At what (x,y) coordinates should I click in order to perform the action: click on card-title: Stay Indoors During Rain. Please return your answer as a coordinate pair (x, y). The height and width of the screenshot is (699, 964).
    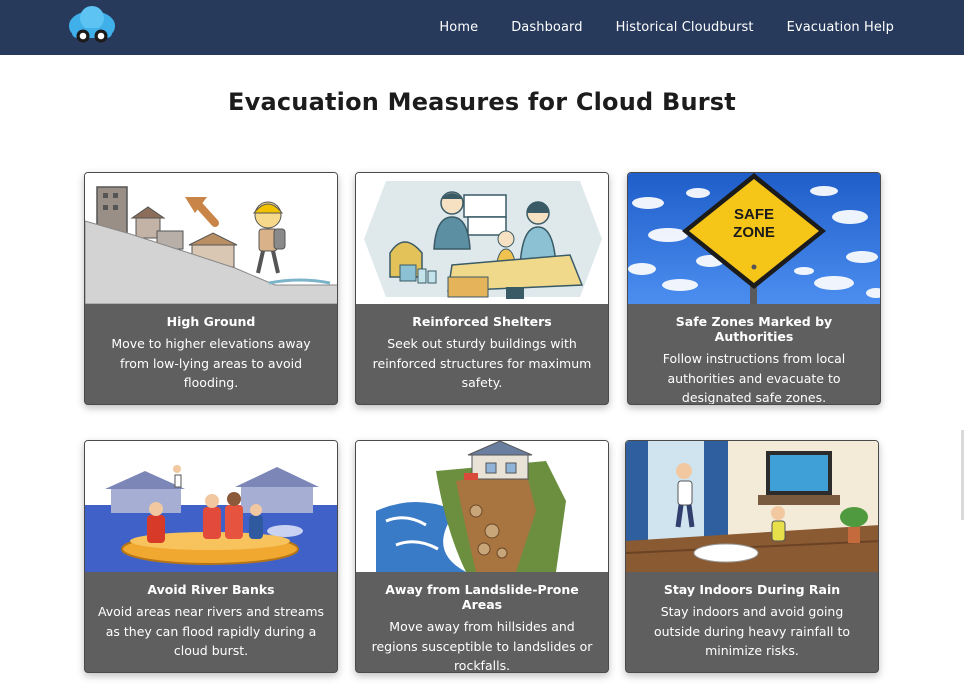
    Looking at the image, I should click on (752, 589).